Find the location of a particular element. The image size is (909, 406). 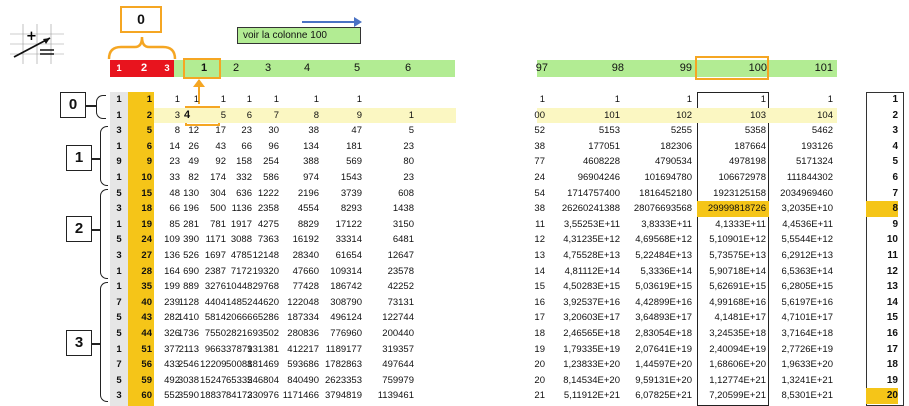

table-cell: 5 is located at coordinates (213, 116).